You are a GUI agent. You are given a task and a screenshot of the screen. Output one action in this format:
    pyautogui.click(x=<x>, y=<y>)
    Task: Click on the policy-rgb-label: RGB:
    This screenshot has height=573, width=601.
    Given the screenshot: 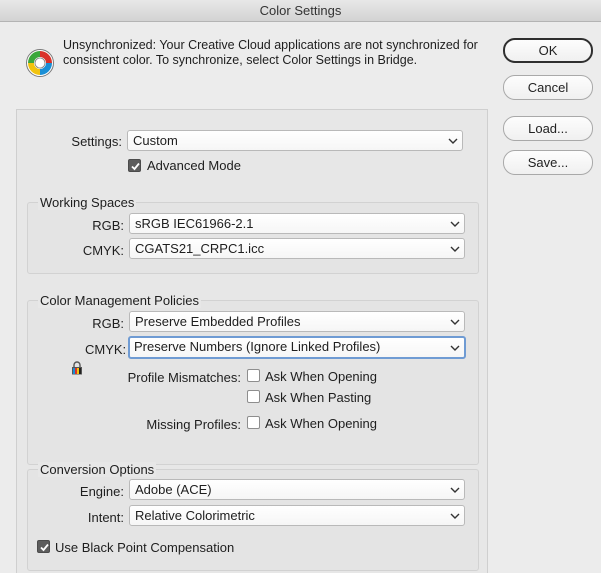 What is the action you would take?
    pyautogui.click(x=108, y=323)
    